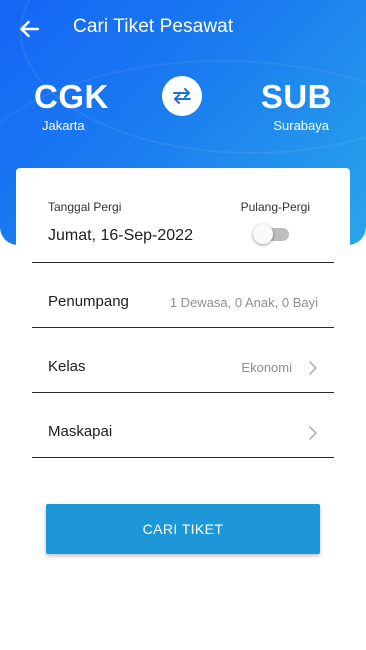 The image size is (366, 650). Describe the element at coordinates (266, 367) in the screenshot. I see `class-value: Ekonomi` at that location.